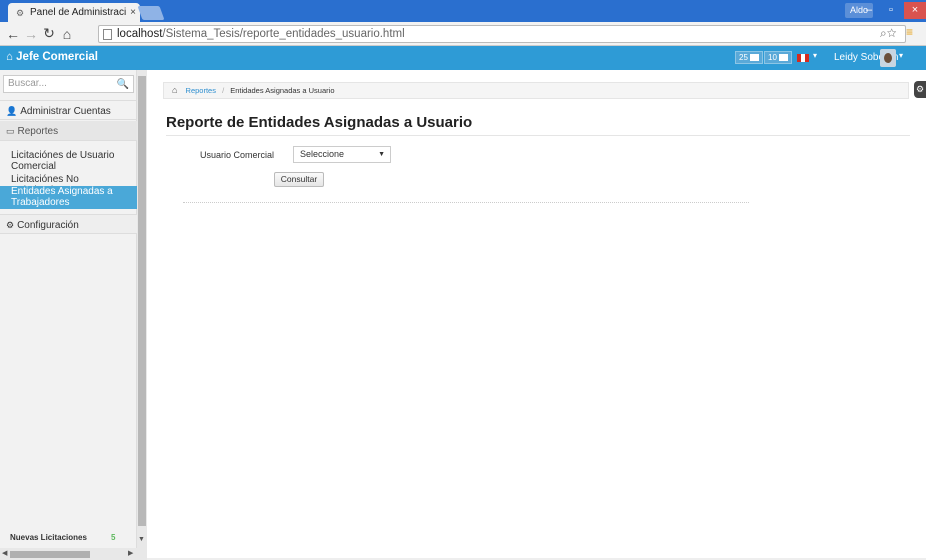 Image resolution: width=926 pixels, height=560 pixels. What do you see at coordinates (237, 155) in the screenshot?
I see `usuario-comercial-label: Usuario Comercial` at bounding box center [237, 155].